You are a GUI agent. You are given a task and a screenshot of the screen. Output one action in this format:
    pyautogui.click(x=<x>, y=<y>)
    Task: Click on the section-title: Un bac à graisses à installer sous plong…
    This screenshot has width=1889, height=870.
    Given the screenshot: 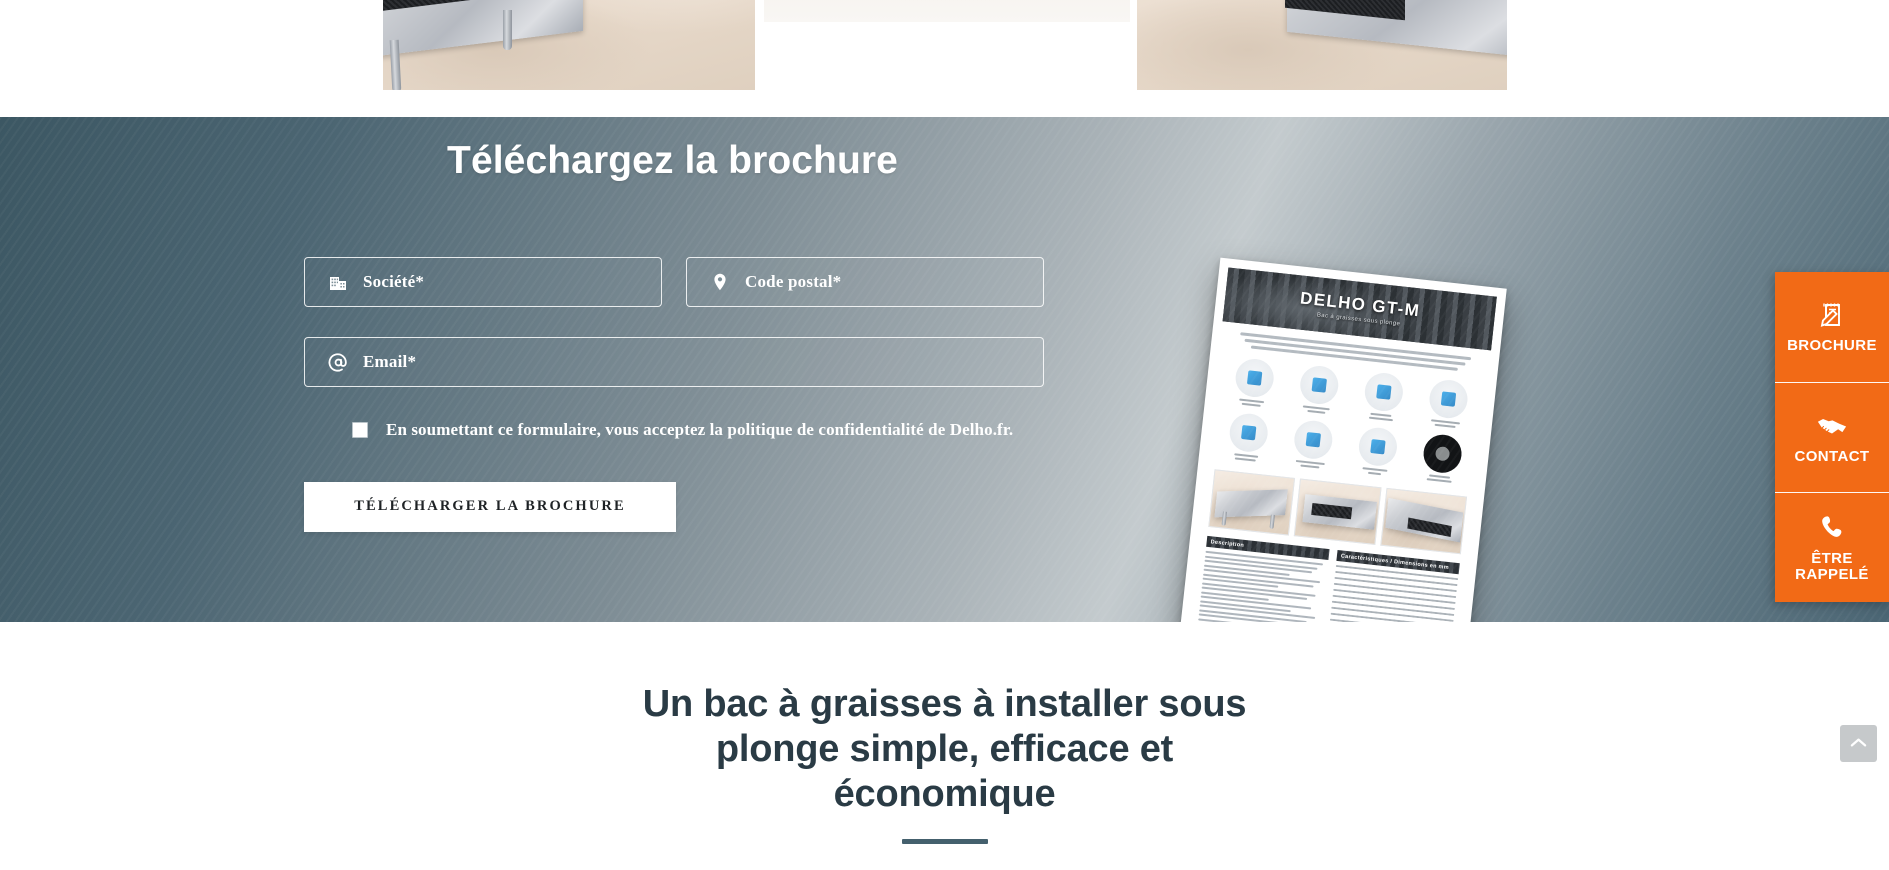 What is the action you would take?
    pyautogui.click(x=944, y=749)
    